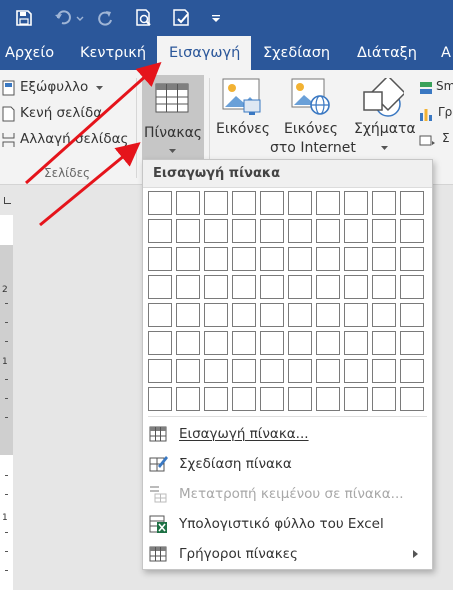  I want to click on annotation-arrow, so click(93, 123).